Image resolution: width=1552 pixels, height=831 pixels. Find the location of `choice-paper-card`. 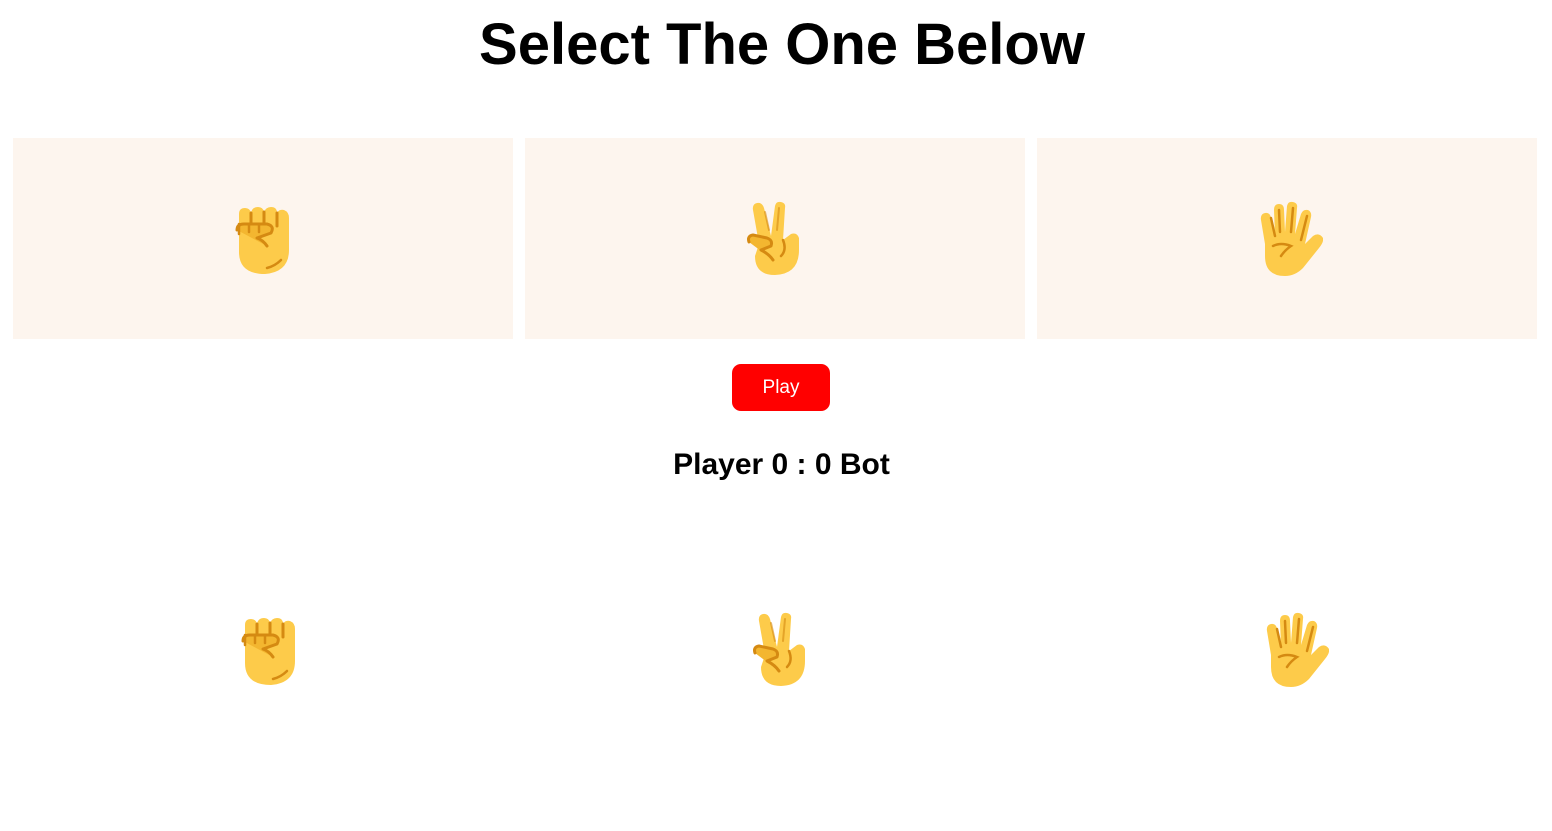

choice-paper-card is located at coordinates (1287, 238).